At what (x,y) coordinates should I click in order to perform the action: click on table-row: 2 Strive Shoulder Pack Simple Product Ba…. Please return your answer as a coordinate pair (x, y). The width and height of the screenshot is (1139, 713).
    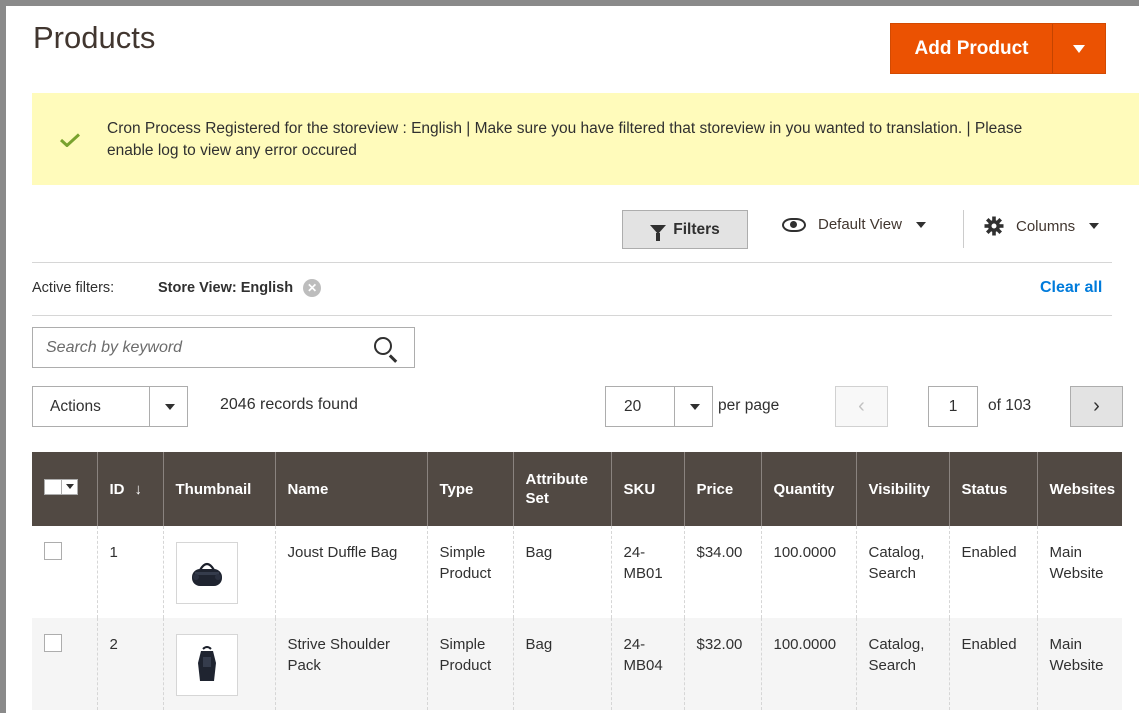
    Looking at the image, I should click on (577, 664).